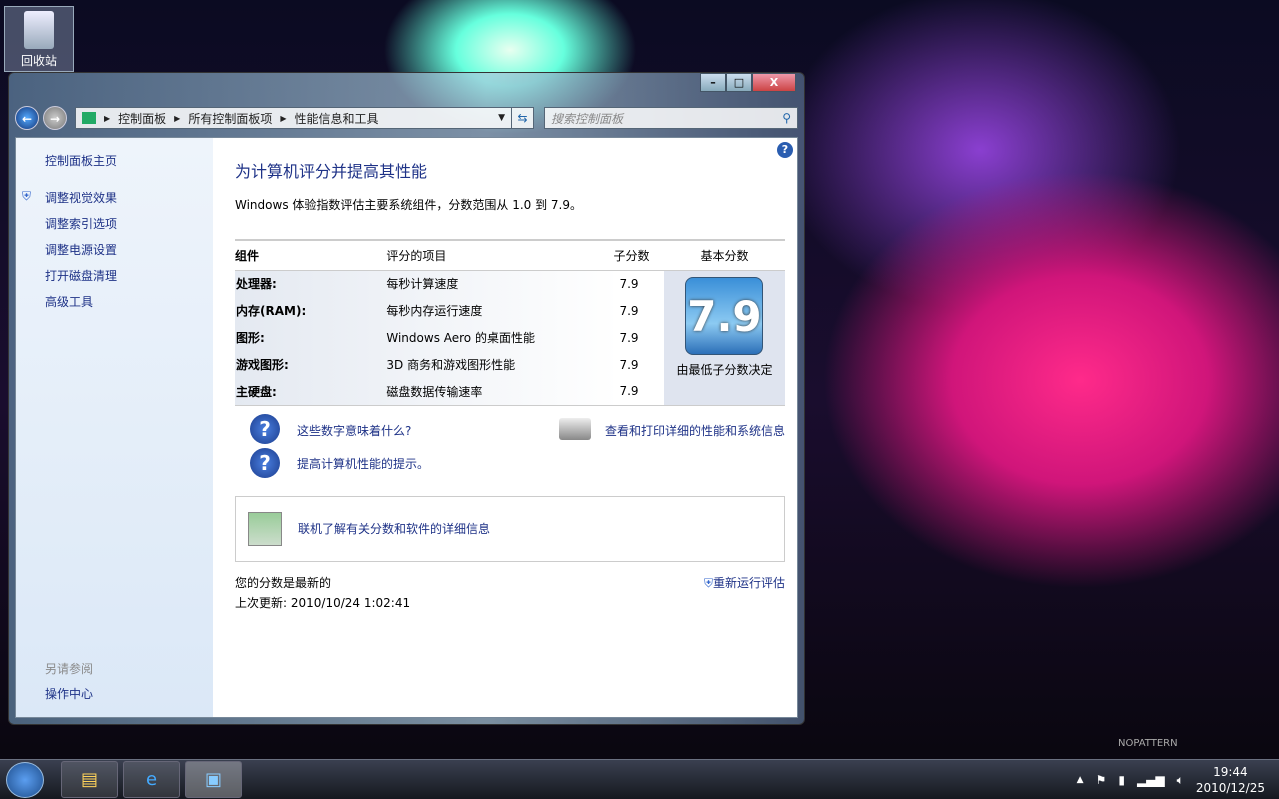 The width and height of the screenshot is (1279, 799). I want to click on component: 图形:, so click(250, 338).